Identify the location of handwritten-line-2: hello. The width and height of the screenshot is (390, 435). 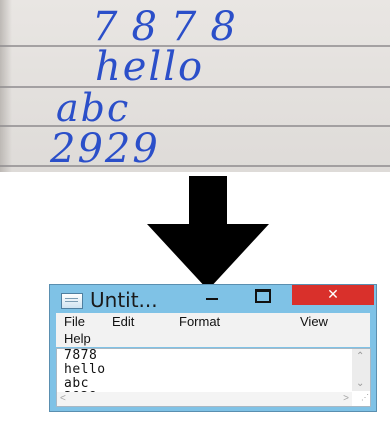
(150, 67).